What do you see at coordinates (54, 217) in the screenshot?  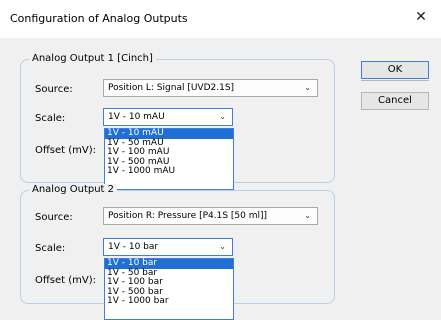 I see `source-label-2: Source:` at bounding box center [54, 217].